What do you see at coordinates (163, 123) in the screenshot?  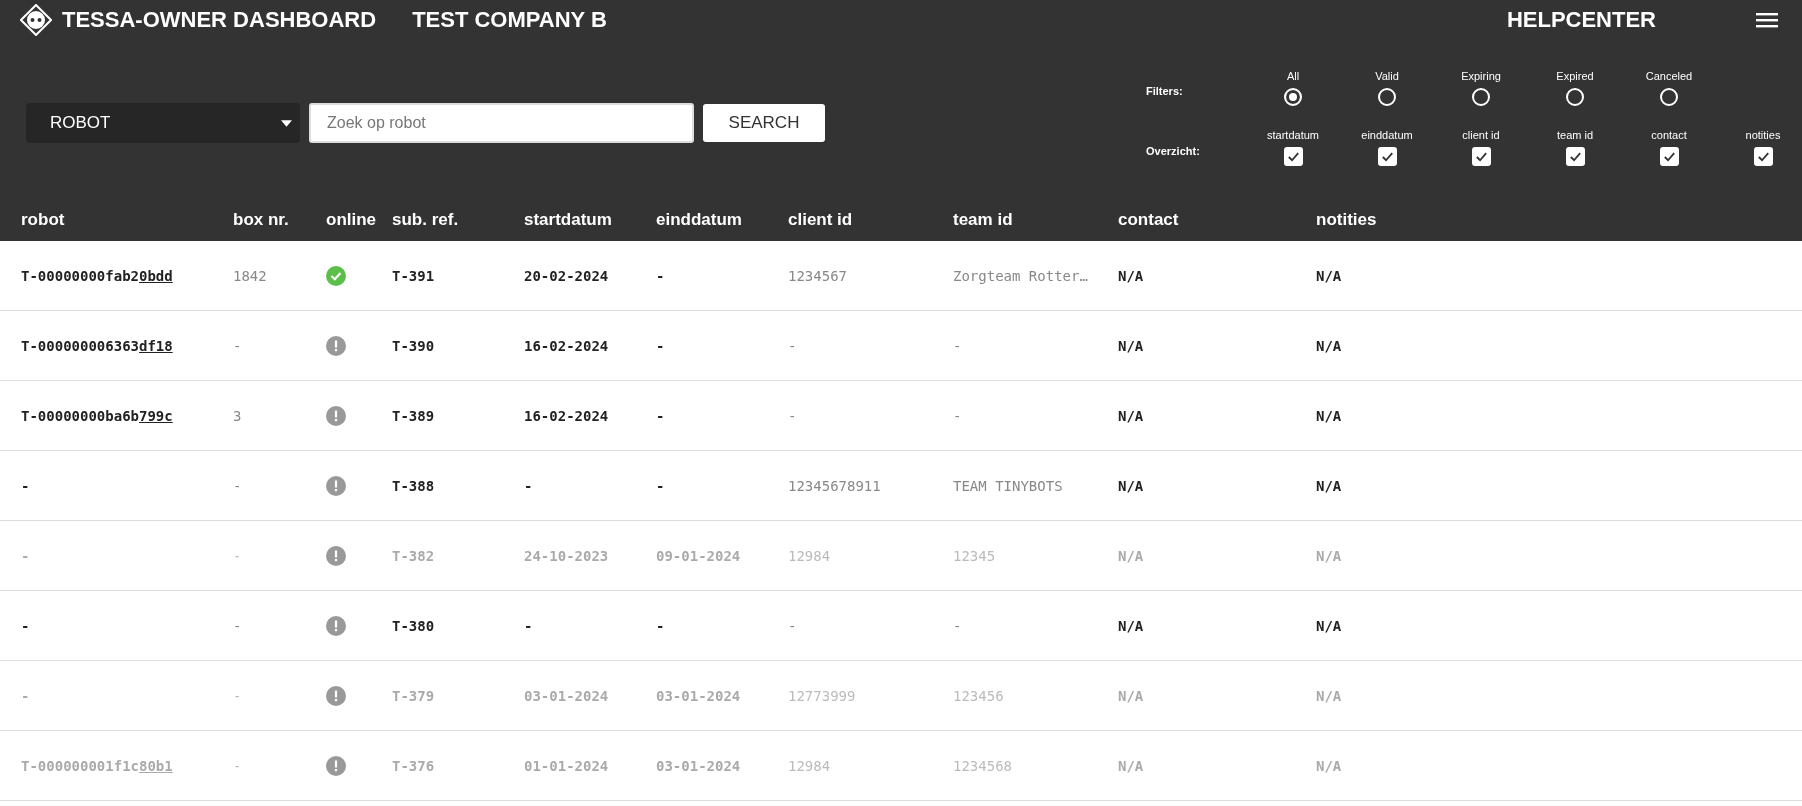 I see `robot-dropdown: ROBOT` at bounding box center [163, 123].